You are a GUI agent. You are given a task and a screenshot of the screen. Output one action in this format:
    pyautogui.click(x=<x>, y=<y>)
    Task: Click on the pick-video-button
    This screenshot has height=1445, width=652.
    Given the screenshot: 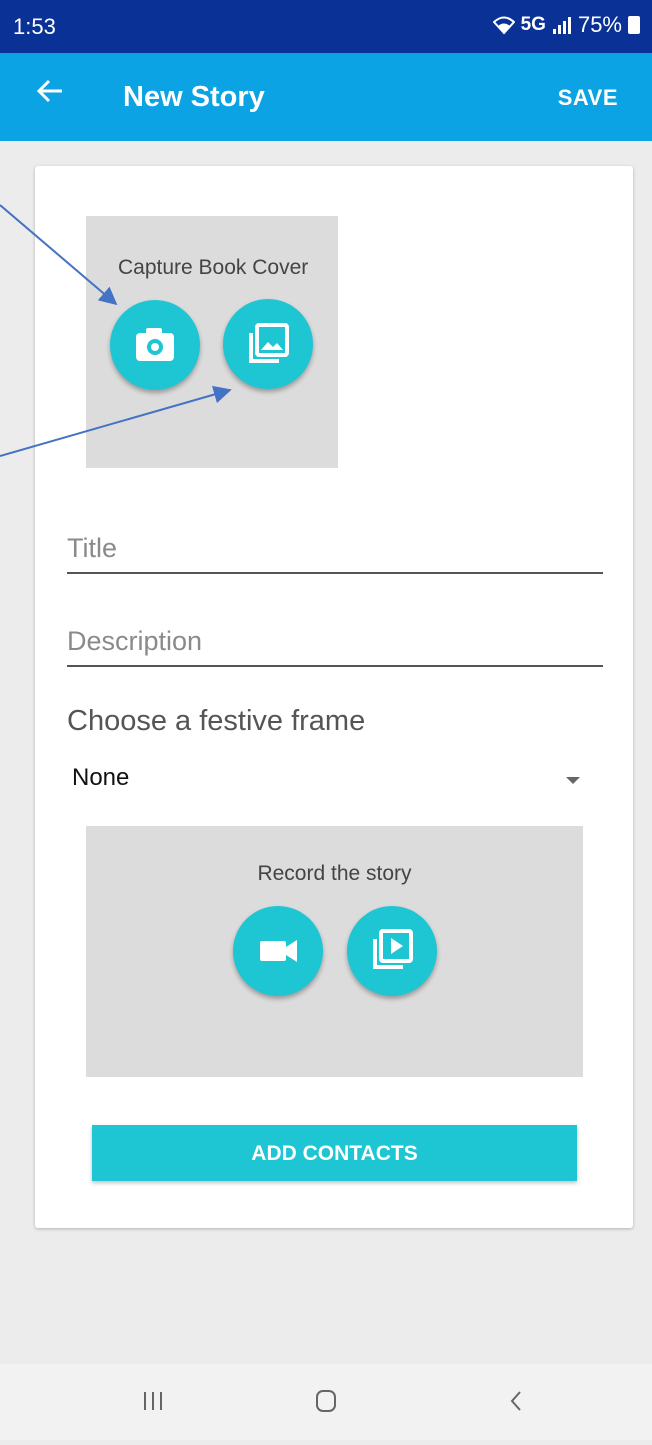 What is the action you would take?
    pyautogui.click(x=392, y=951)
    